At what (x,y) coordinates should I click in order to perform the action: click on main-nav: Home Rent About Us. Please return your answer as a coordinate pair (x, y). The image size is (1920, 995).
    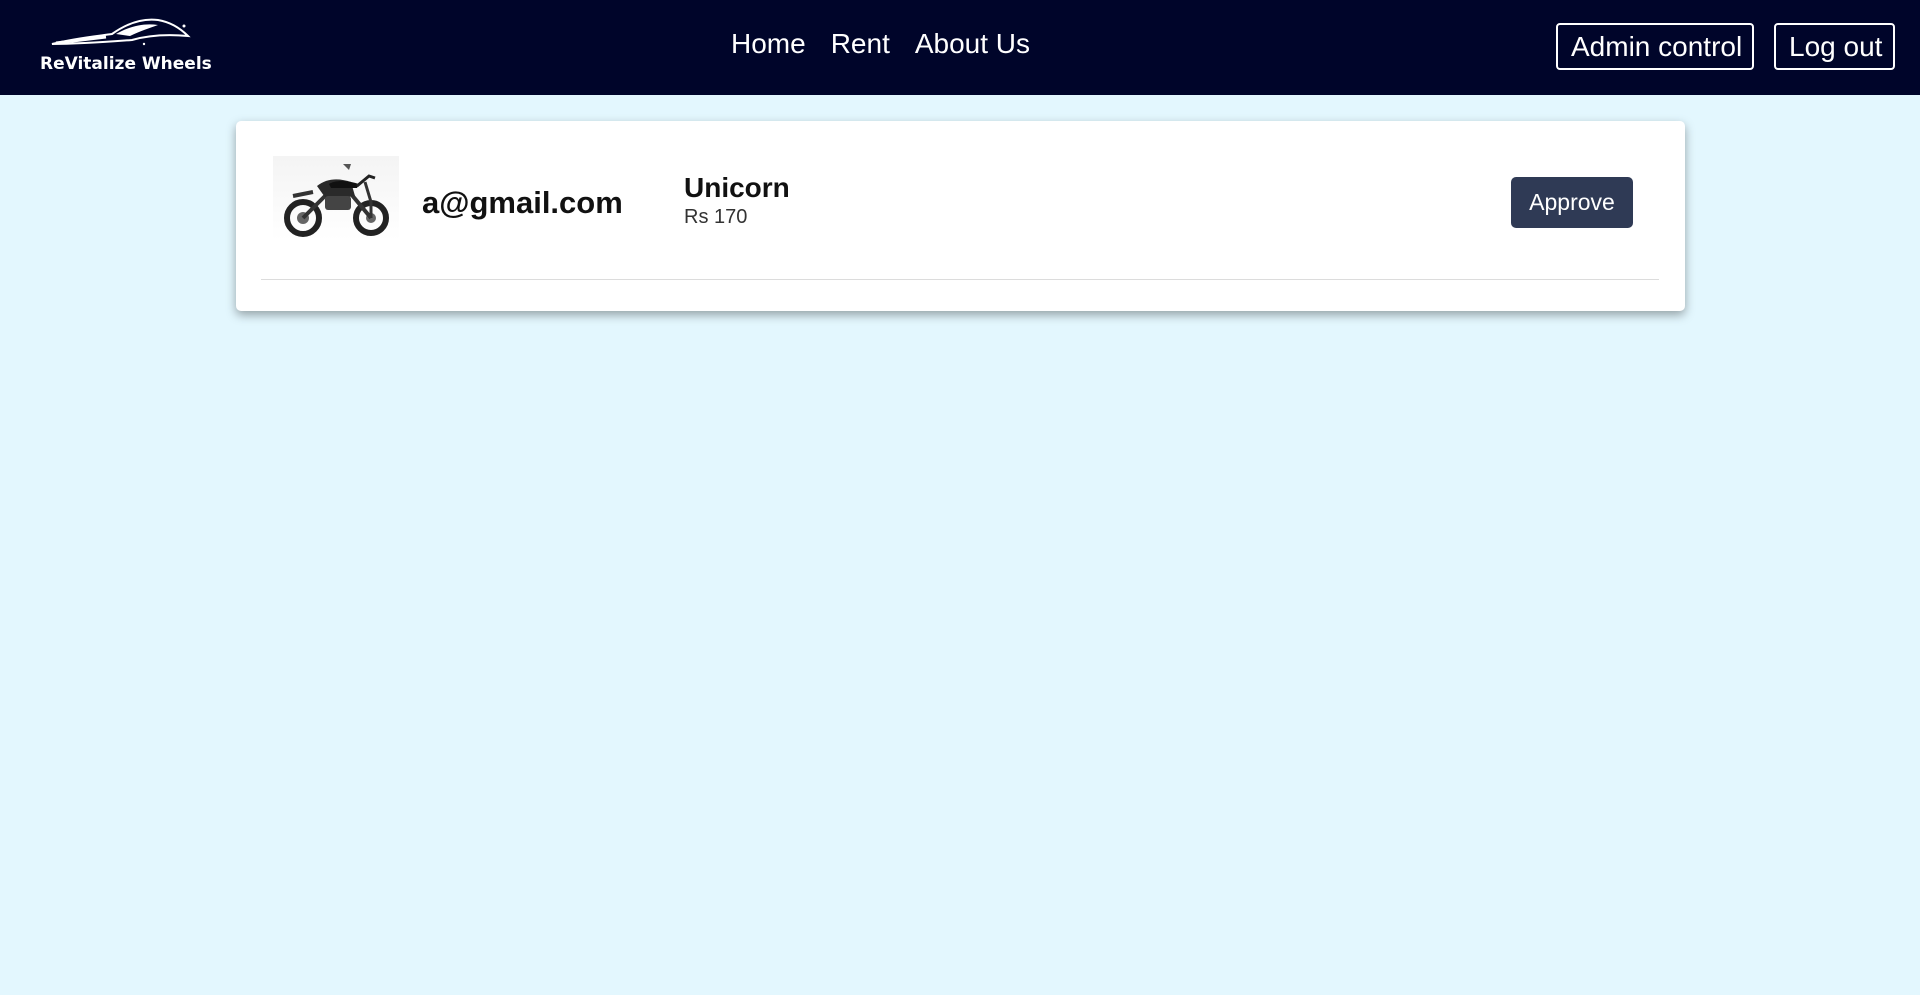
    Looking at the image, I should click on (880, 44).